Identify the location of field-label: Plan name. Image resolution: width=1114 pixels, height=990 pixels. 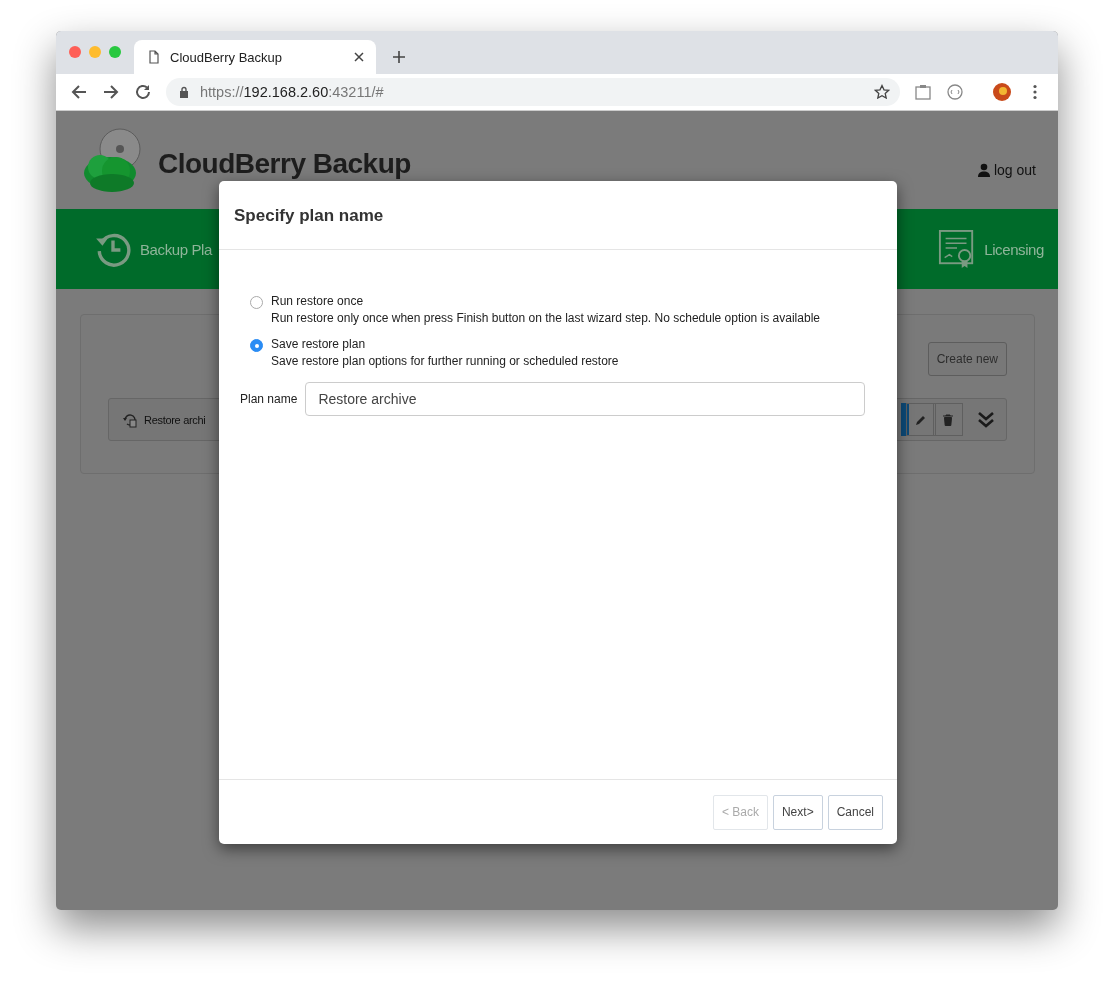
(269, 399).